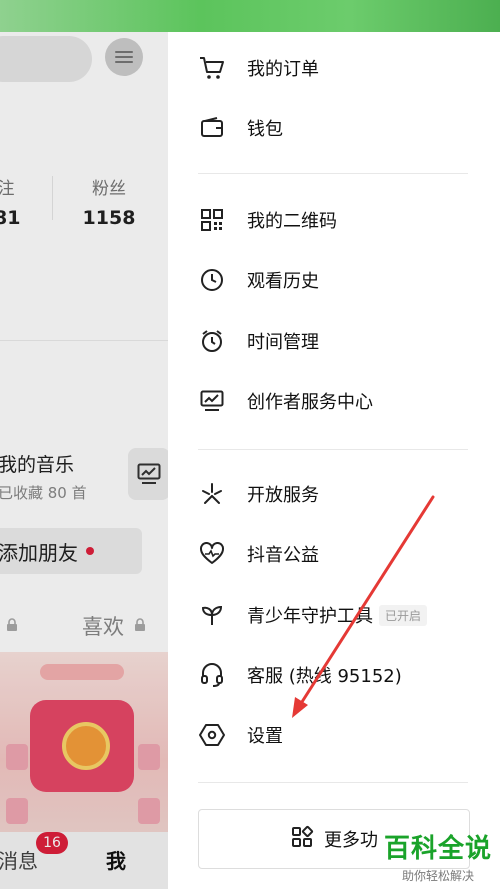  Describe the element at coordinates (250, 16) in the screenshot. I see `status-bar-blurred` at that location.